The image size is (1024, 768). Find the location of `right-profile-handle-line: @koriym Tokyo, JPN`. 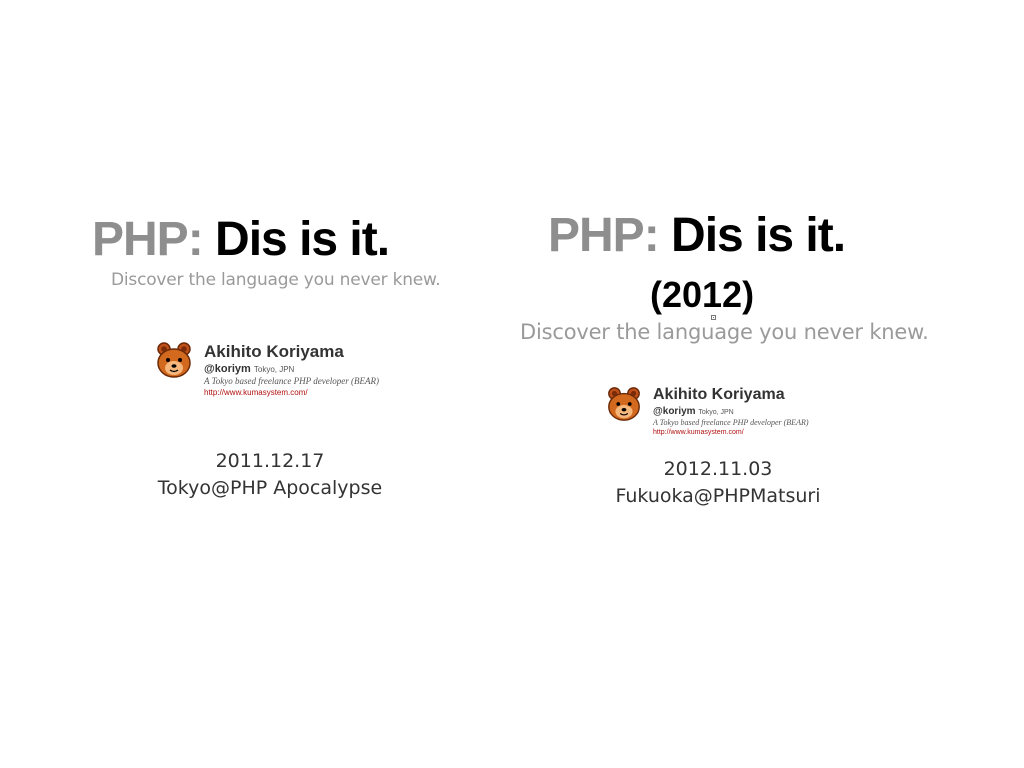

right-profile-handle-line: @koriym Tokyo, JPN is located at coordinates (693, 411).